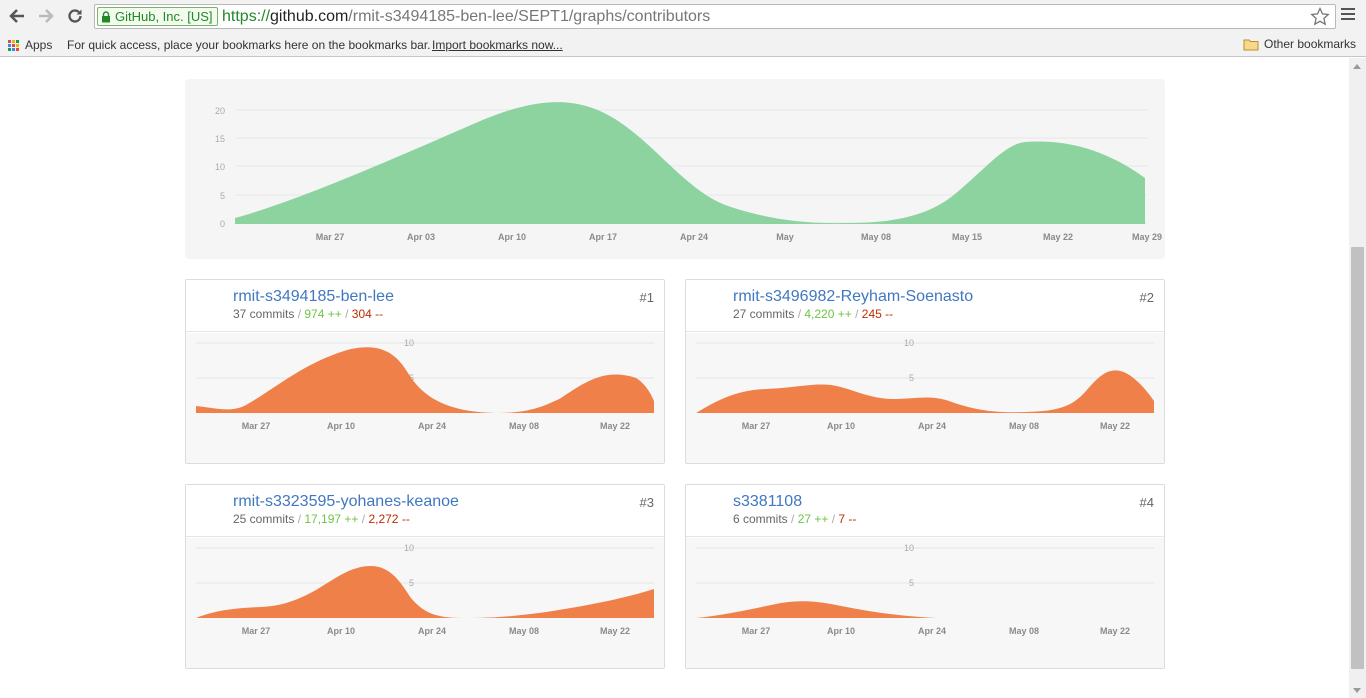 The width and height of the screenshot is (1366, 698). What do you see at coordinates (767, 502) in the screenshot?
I see `contributor-name-link: s3381108` at bounding box center [767, 502].